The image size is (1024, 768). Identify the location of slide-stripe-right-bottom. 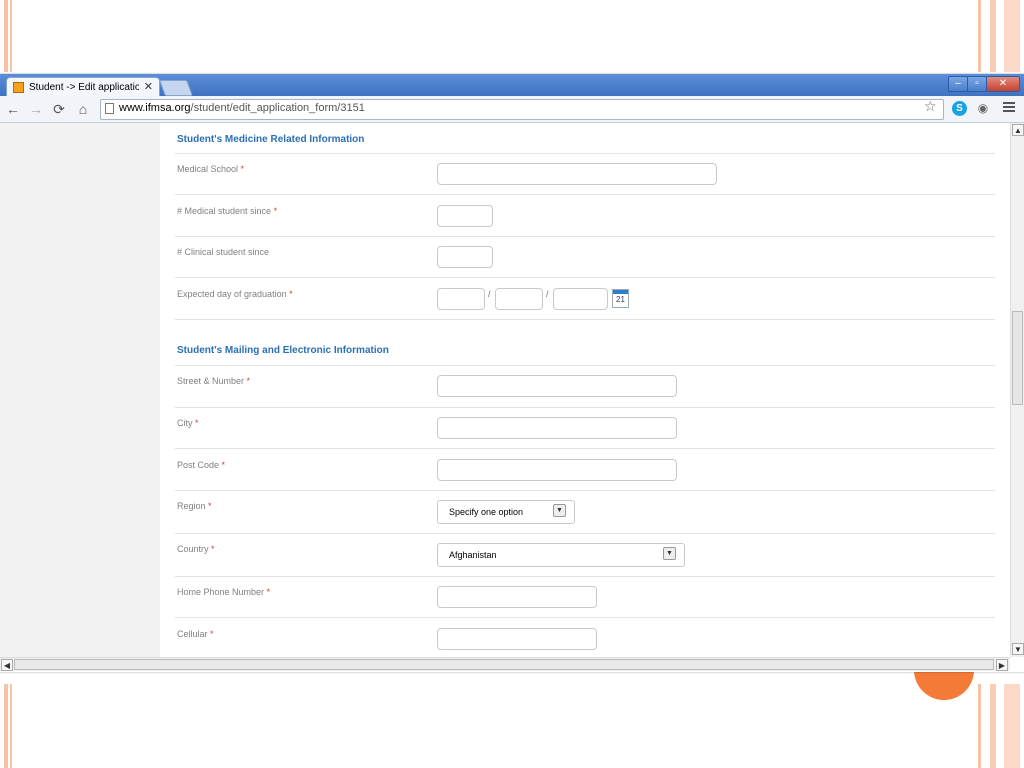
(979, 726).